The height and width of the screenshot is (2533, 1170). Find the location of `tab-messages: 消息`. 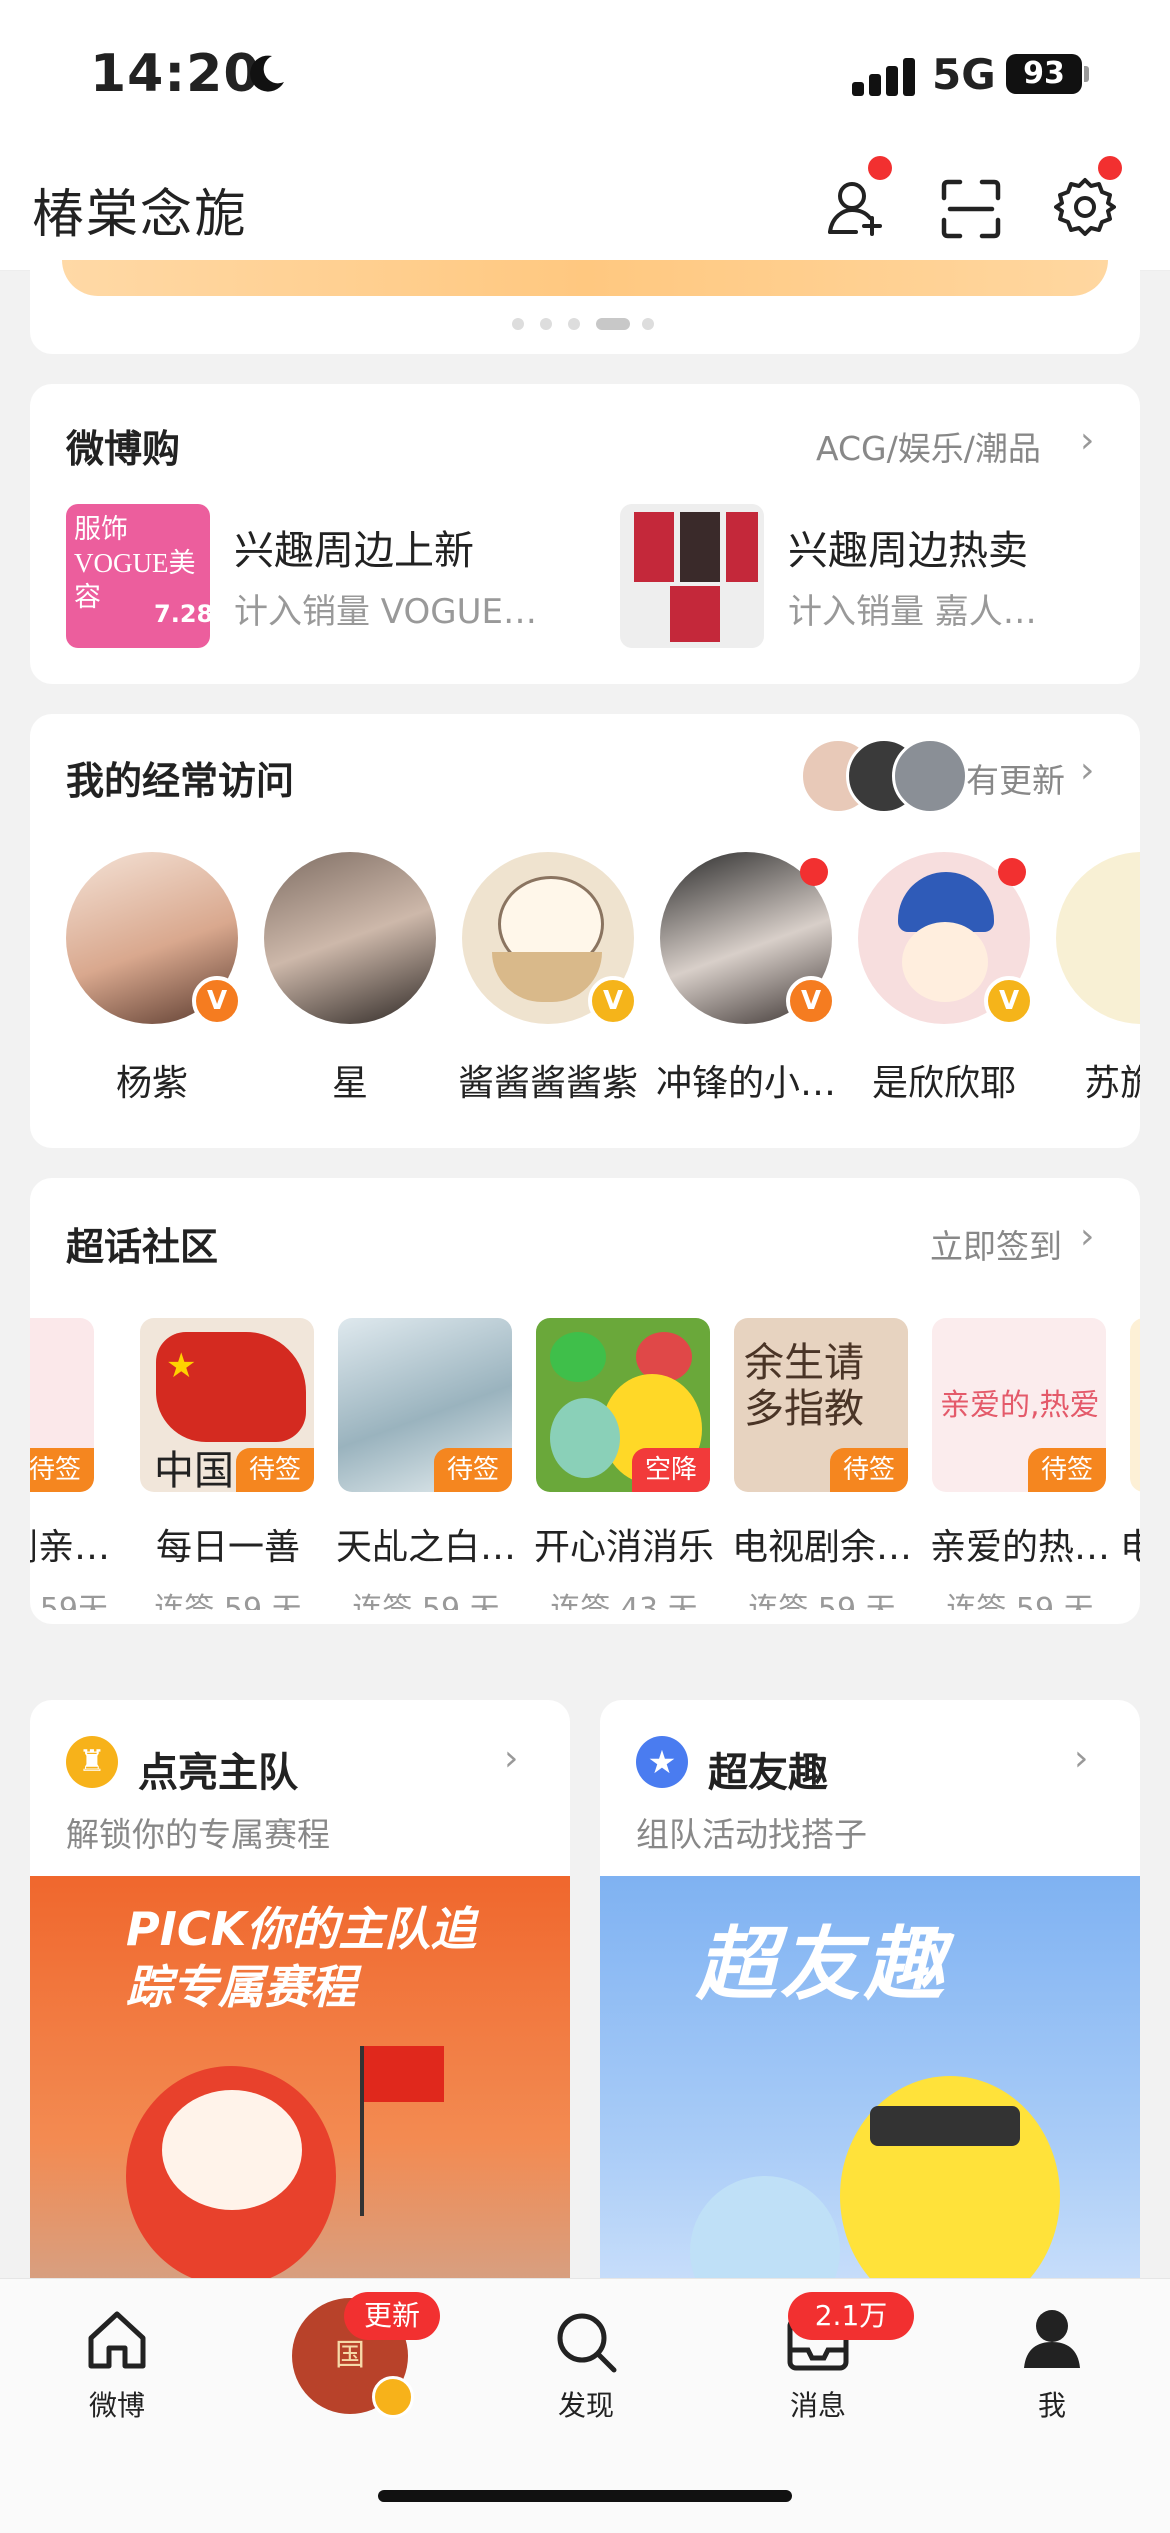

tab-messages: 消息 is located at coordinates (818, 2404).